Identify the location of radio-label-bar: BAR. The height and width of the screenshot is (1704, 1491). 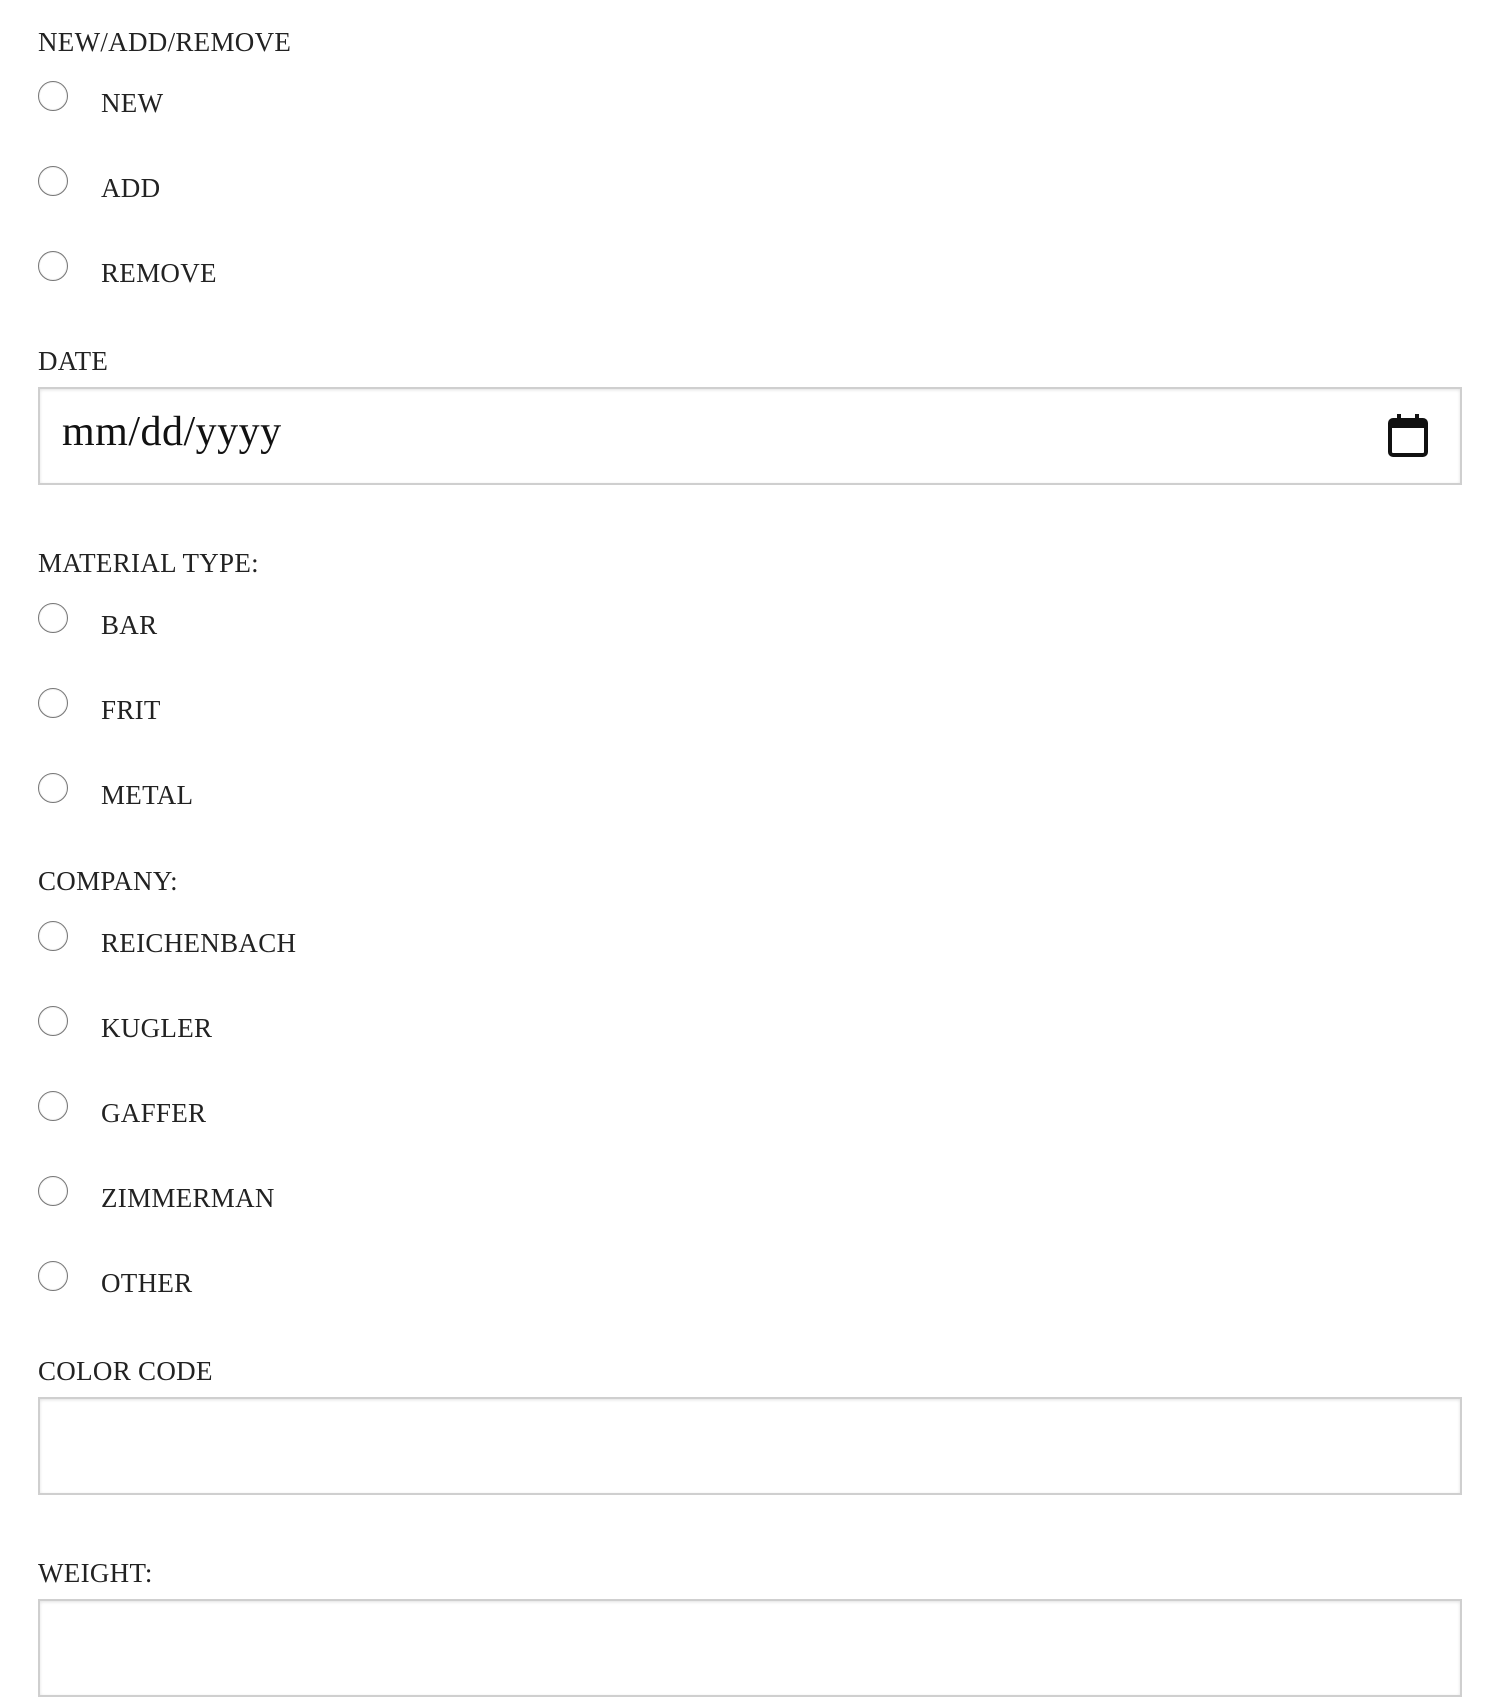
(129, 625).